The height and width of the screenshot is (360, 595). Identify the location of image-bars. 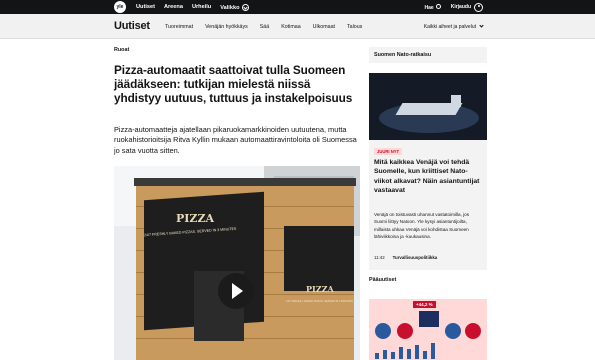
(428, 350).